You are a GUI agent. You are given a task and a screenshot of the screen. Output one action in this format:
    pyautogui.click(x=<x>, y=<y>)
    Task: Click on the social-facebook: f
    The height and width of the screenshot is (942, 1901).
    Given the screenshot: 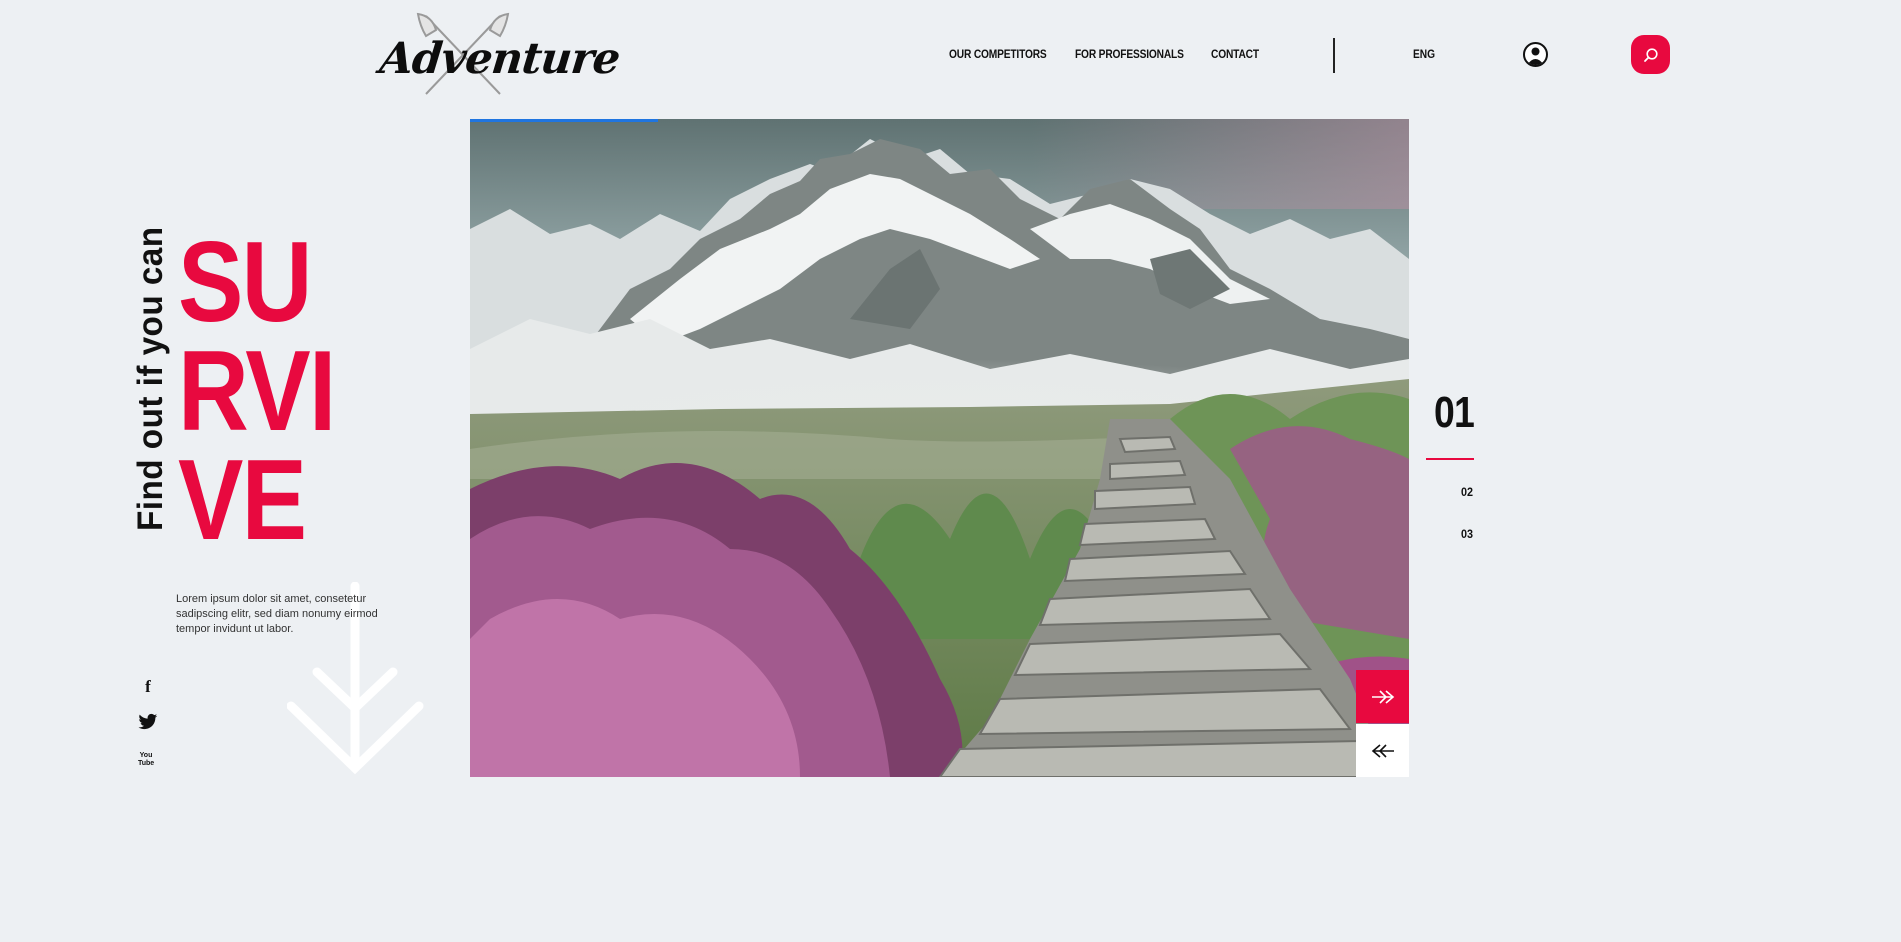 What is the action you would take?
    pyautogui.click(x=148, y=687)
    